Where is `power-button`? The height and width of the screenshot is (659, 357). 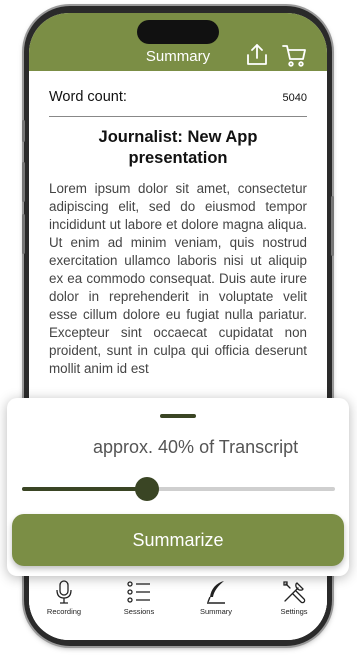 power-button is located at coordinates (332, 226).